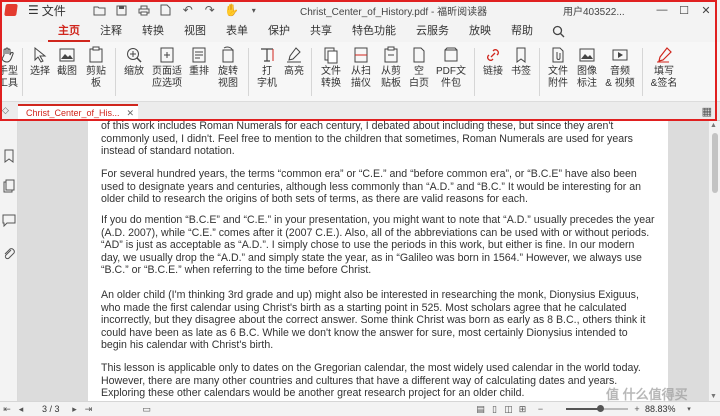 The height and width of the screenshot is (416, 720). I want to click on highlighter-icon, so click(294, 55).